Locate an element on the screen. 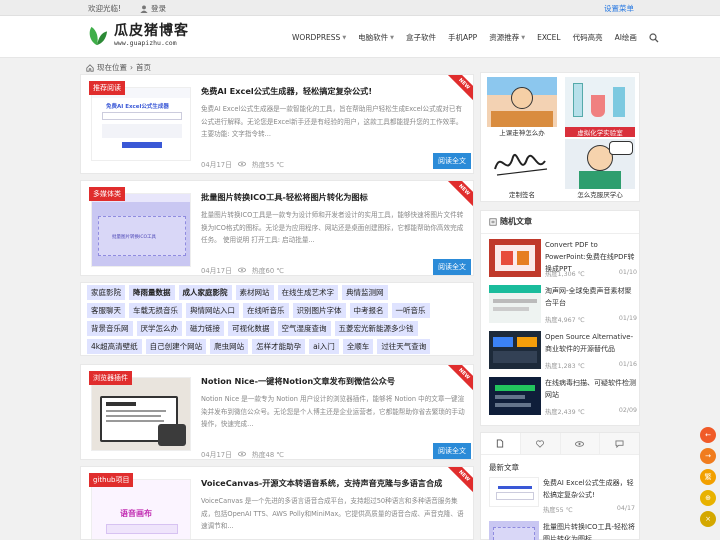  tag-link: 爬虫网站 is located at coordinates (229, 346).